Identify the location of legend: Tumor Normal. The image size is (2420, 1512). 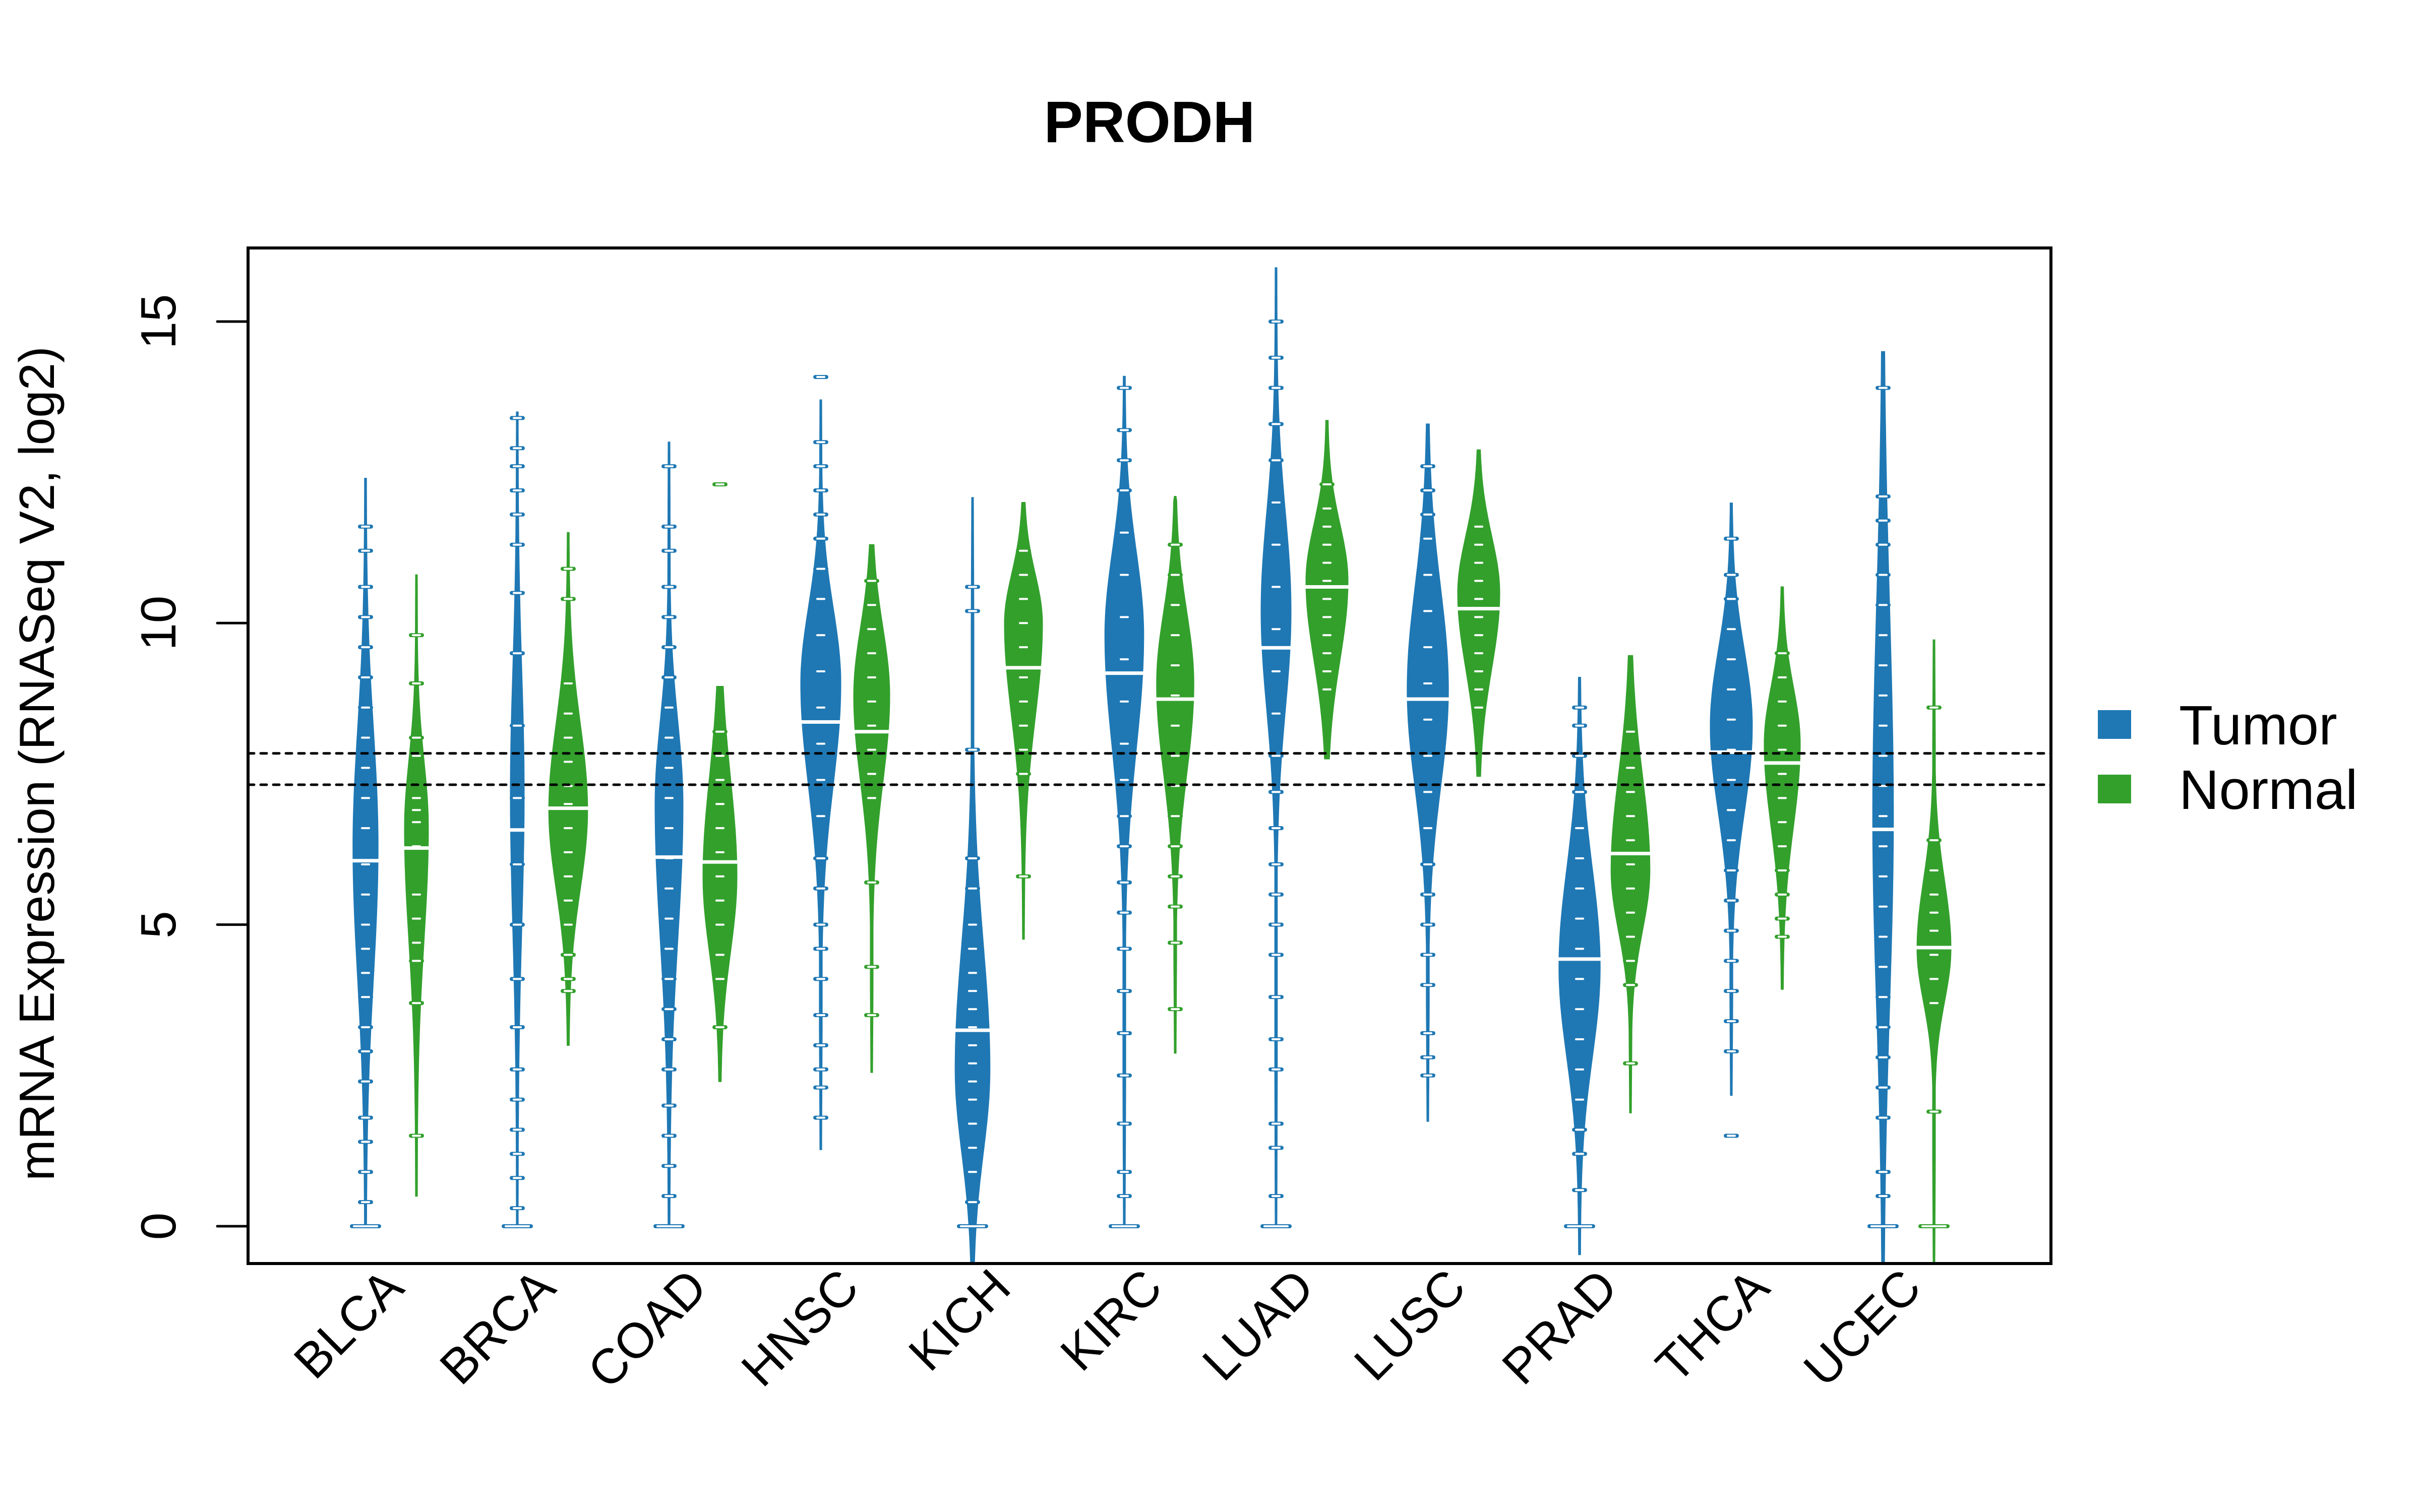
(2228, 758).